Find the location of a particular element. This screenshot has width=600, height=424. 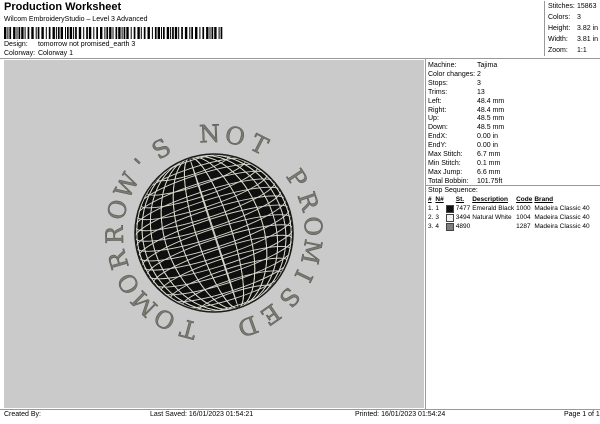

colorway-value: Colorway 1 is located at coordinates (55, 53).